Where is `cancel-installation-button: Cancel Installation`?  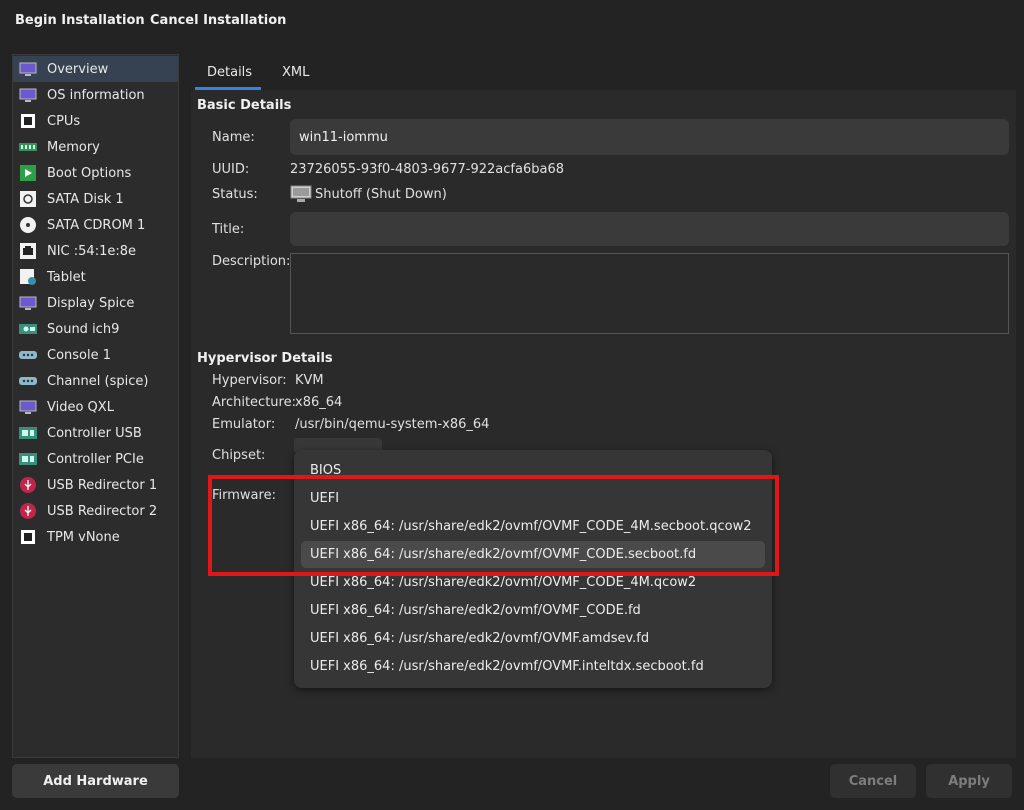
cancel-installation-button: Cancel Installation is located at coordinates (218, 20).